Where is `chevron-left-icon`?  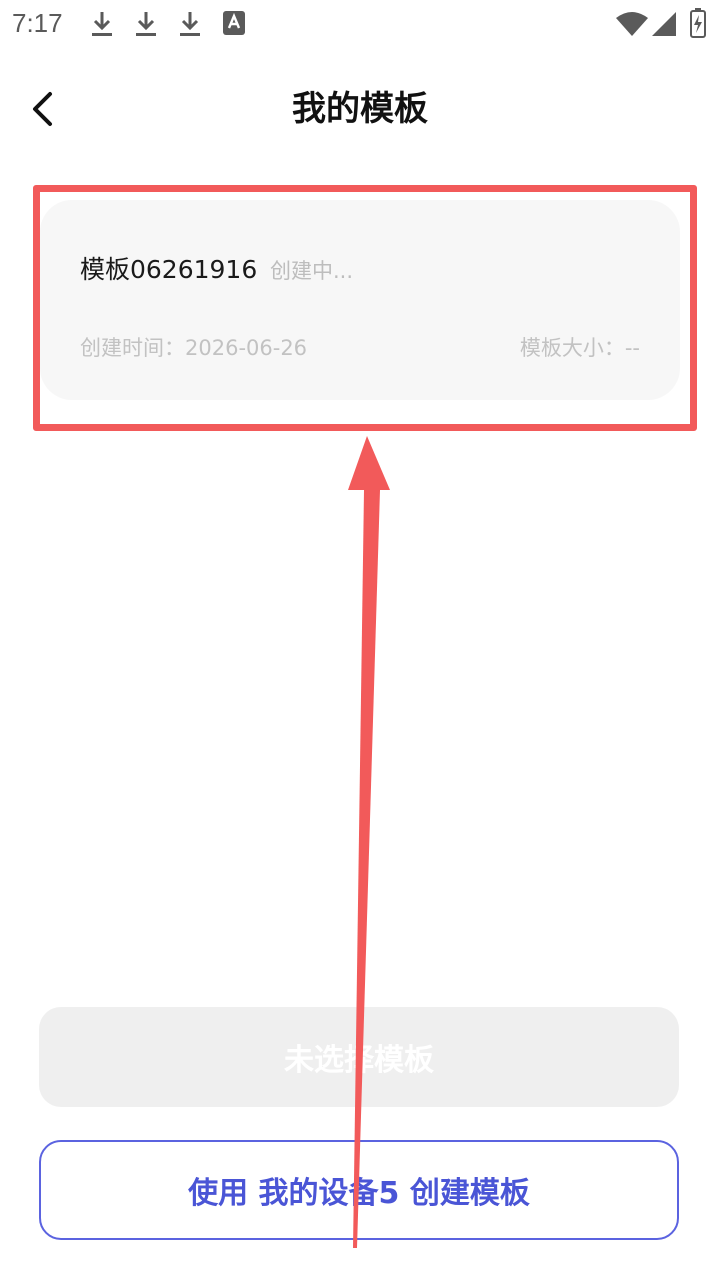
chevron-left-icon is located at coordinates (42, 109).